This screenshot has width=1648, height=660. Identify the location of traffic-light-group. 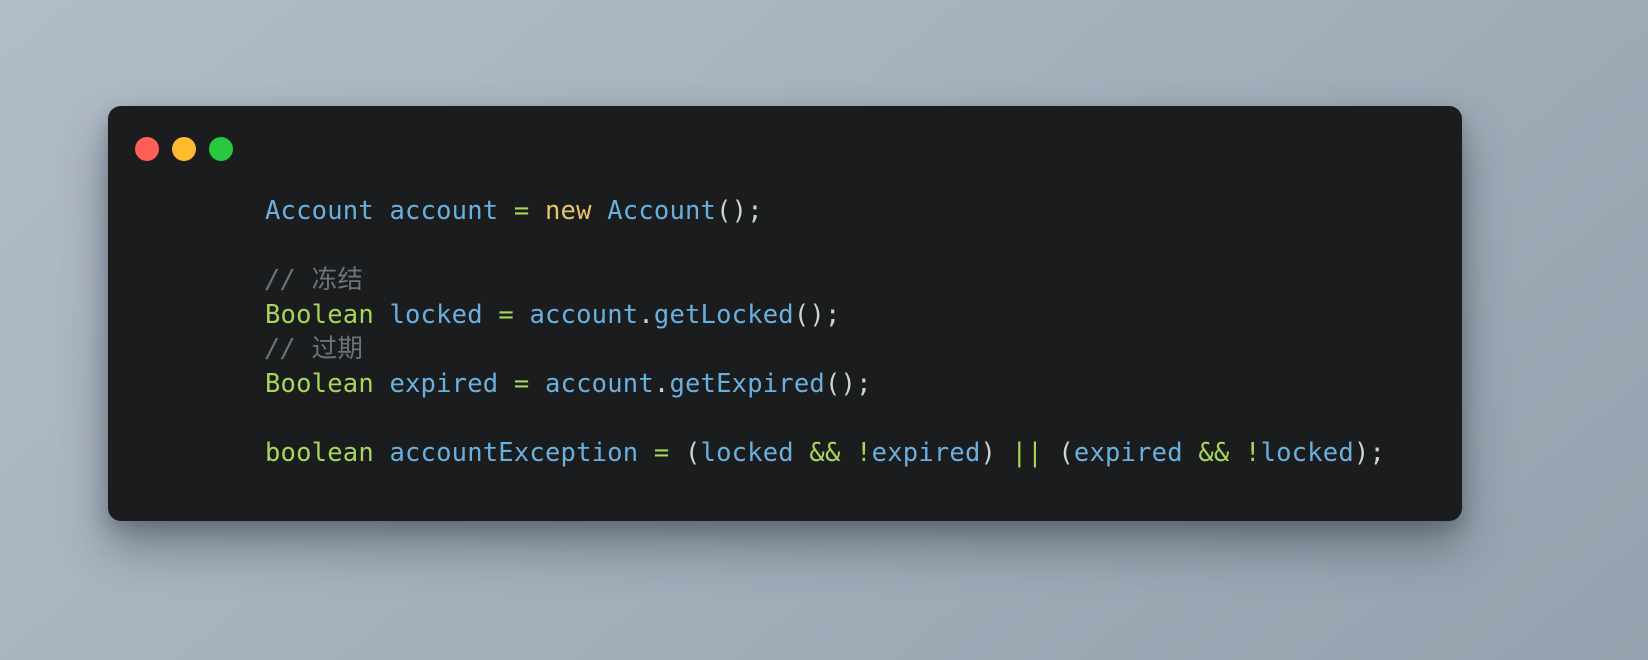
(184, 149).